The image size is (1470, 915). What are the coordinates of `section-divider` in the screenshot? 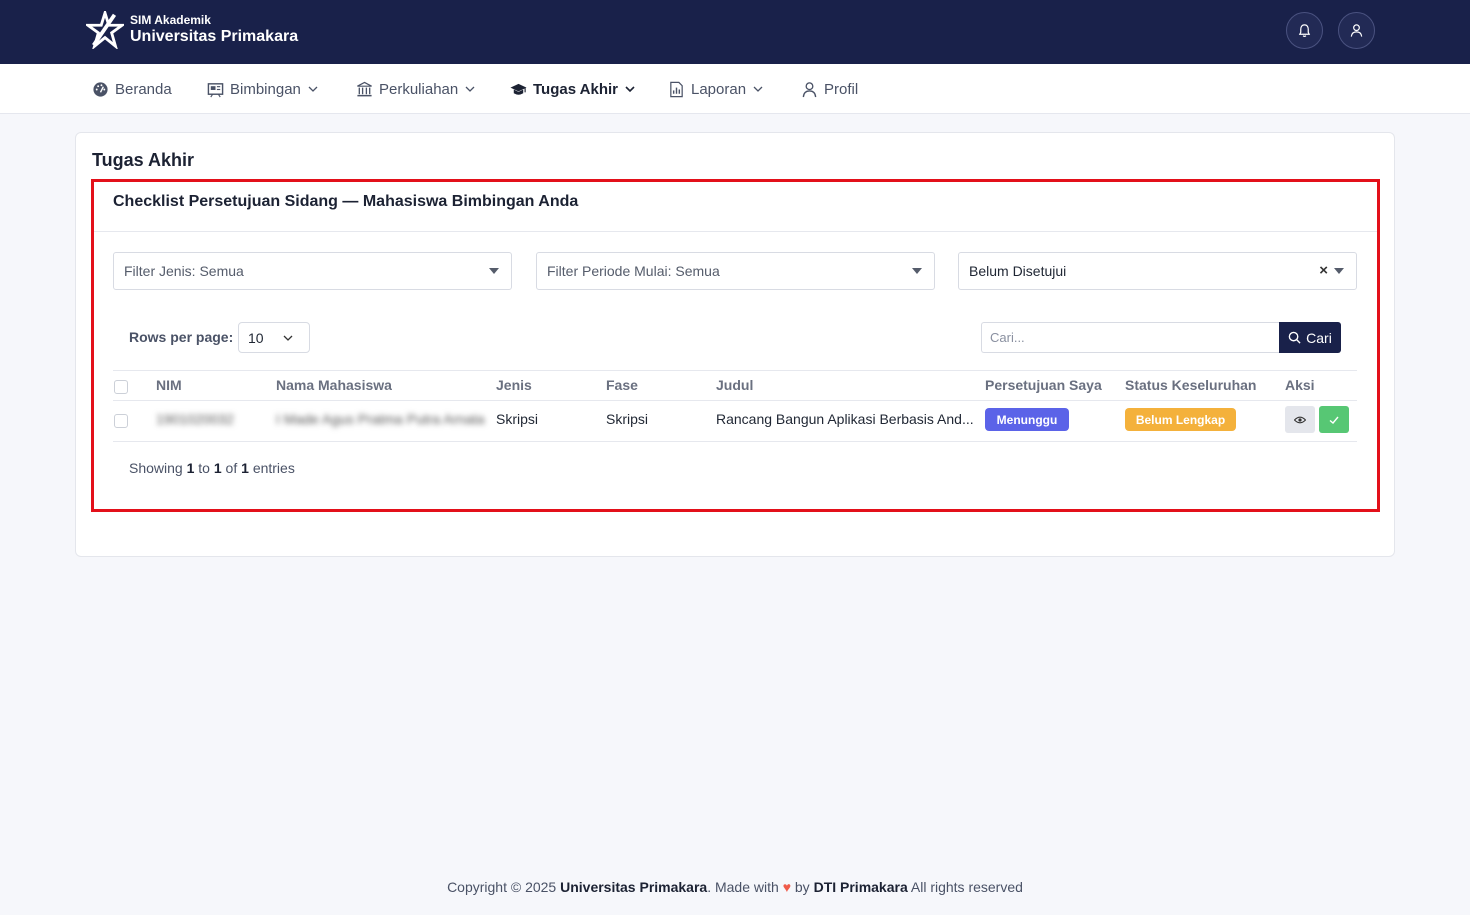 It's located at (735, 231).